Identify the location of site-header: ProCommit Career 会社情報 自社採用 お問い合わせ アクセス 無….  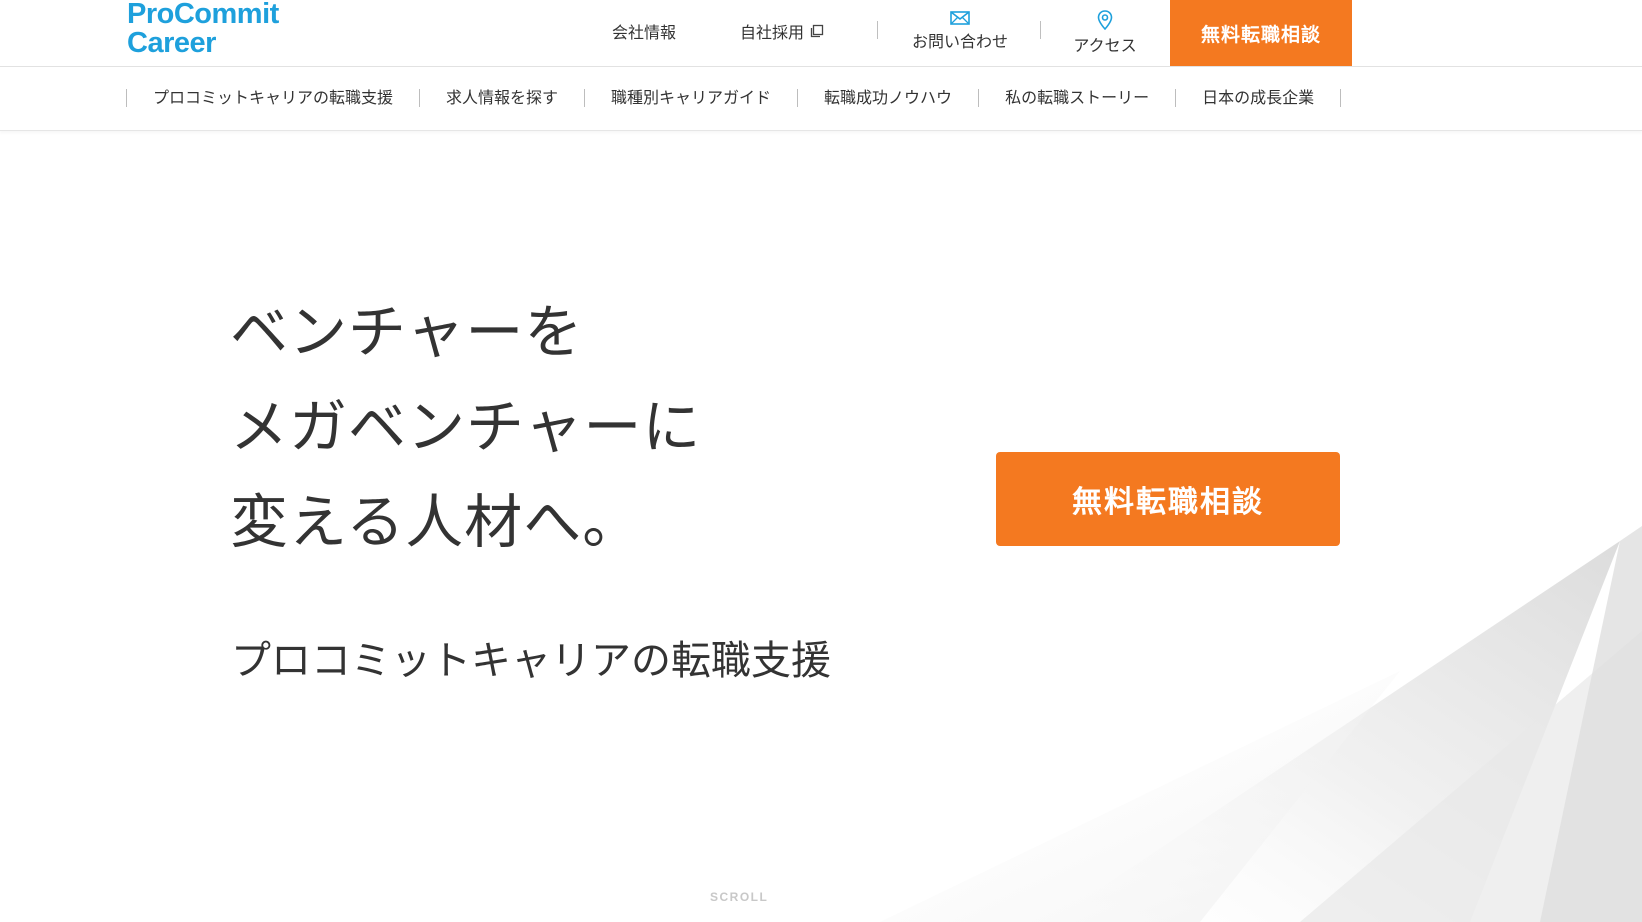
(821, 33).